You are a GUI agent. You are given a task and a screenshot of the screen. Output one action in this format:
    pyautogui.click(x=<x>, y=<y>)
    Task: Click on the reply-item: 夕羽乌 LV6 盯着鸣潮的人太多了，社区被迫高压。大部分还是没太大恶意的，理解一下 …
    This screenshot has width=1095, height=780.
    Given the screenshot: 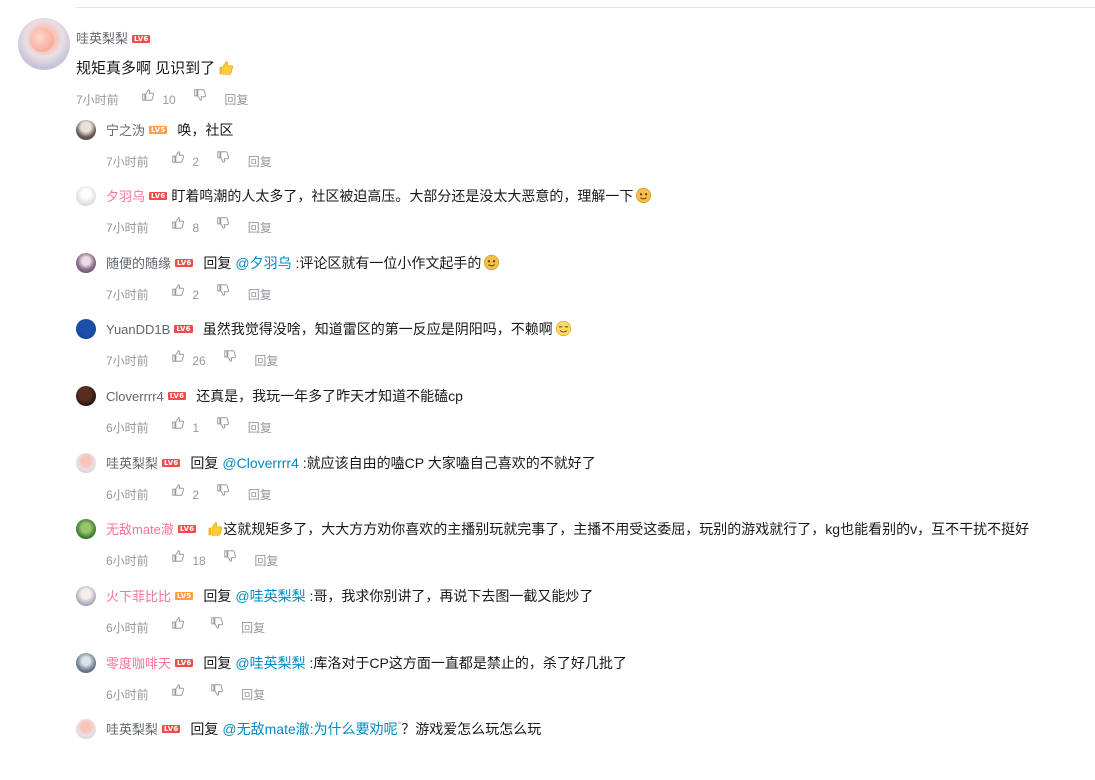 What is the action you would take?
    pyautogui.click(x=581, y=216)
    